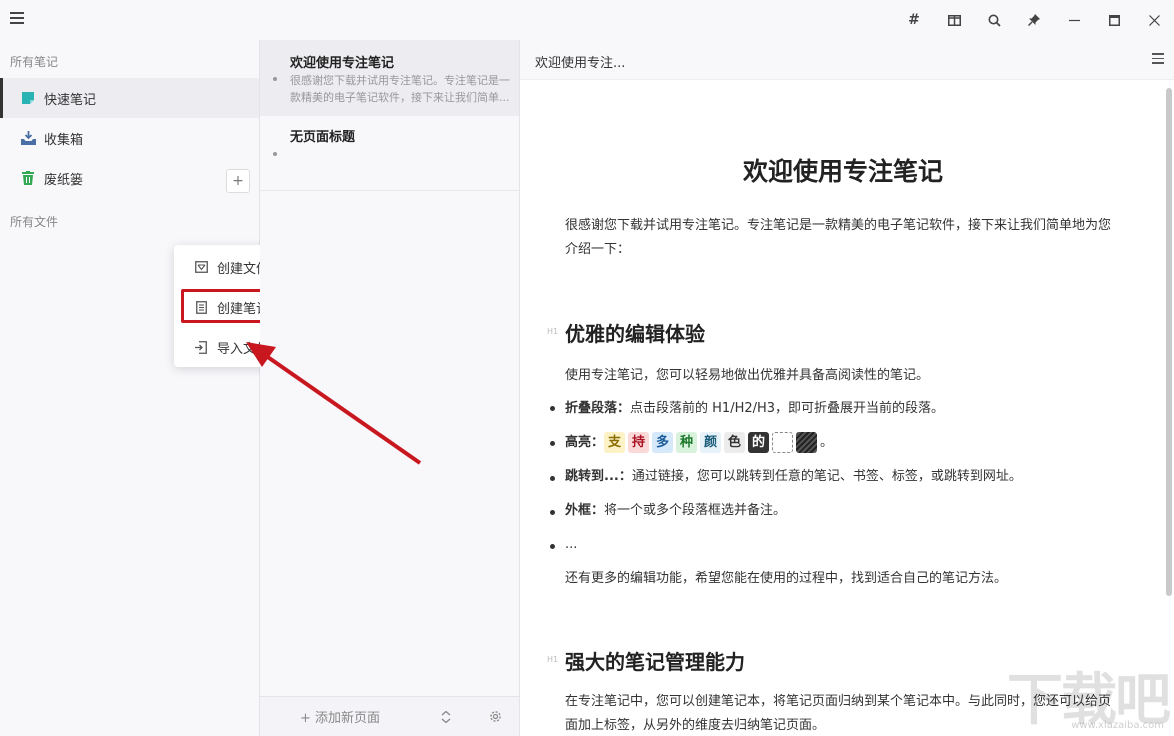  I want to click on annotation-arrow, so click(334, 403).